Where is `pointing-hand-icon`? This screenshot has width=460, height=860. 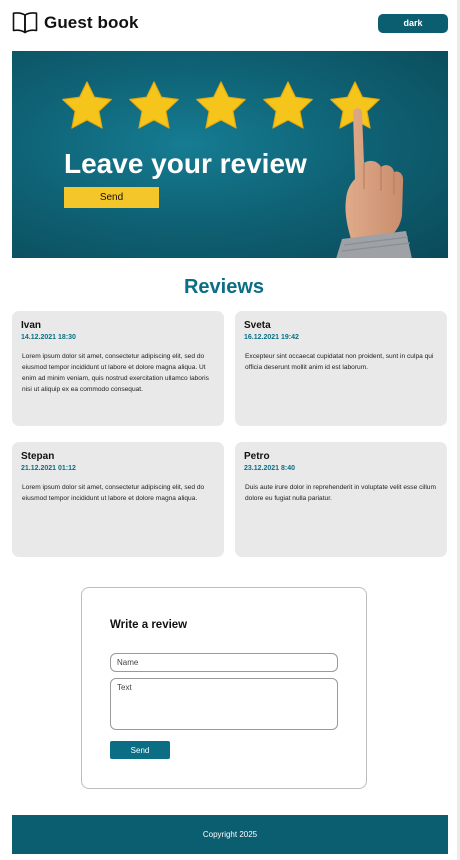 pointing-hand-icon is located at coordinates (374, 183).